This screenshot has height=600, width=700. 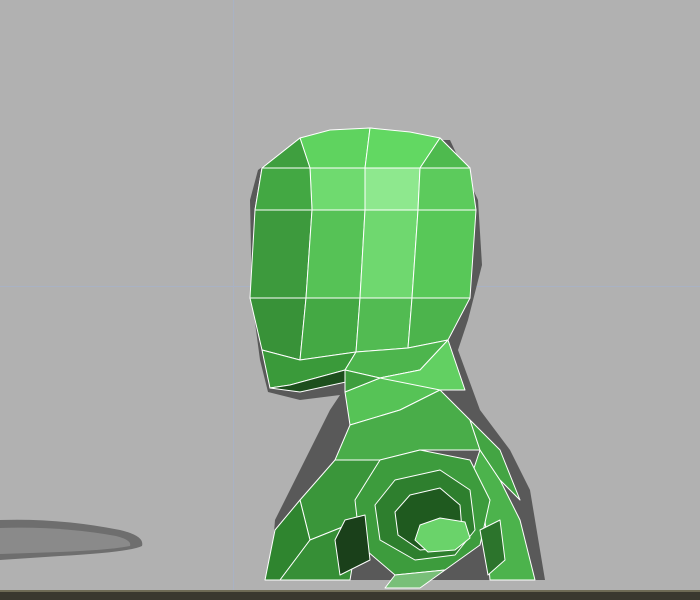 I want to click on side-object, so click(x=71, y=539).